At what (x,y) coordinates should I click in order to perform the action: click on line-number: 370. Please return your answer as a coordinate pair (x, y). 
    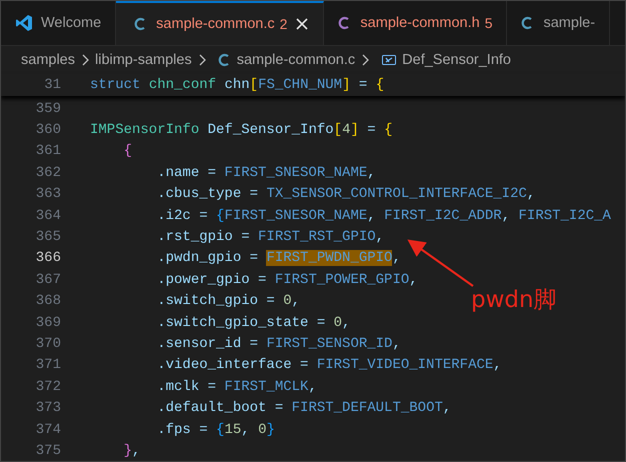
    Looking at the image, I should click on (47, 344).